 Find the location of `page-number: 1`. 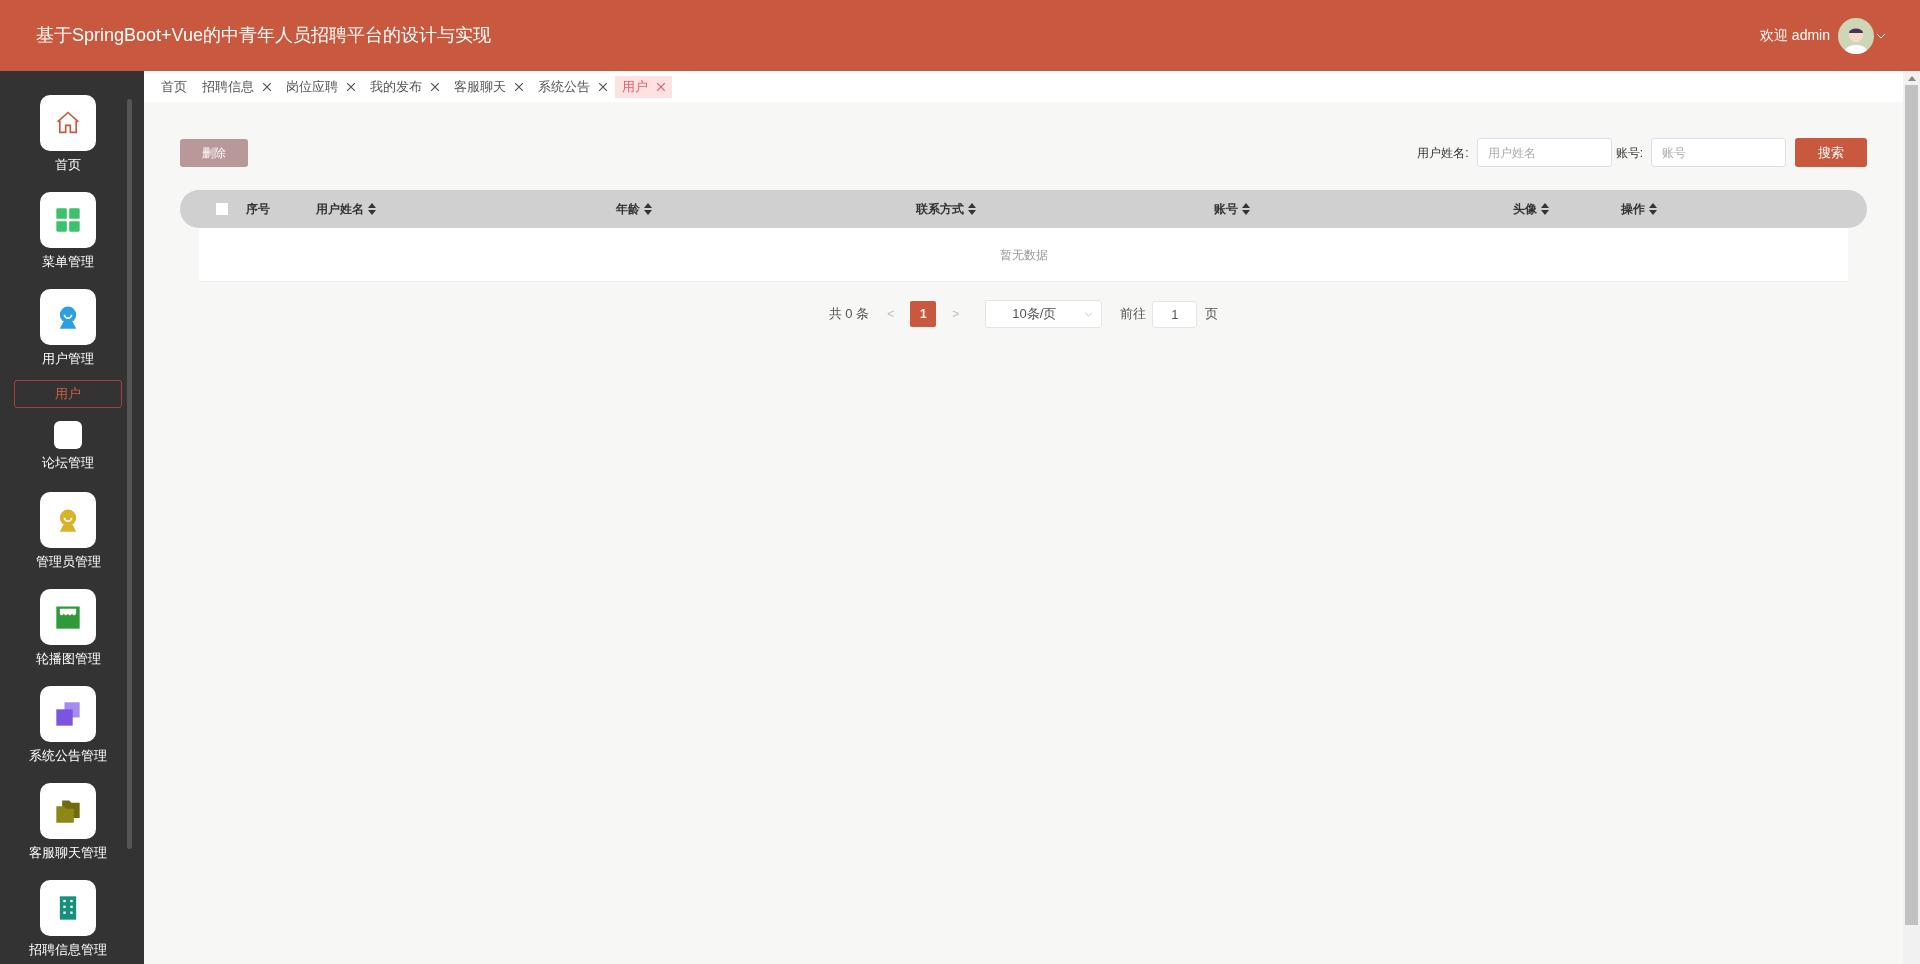

page-number: 1 is located at coordinates (923, 314).